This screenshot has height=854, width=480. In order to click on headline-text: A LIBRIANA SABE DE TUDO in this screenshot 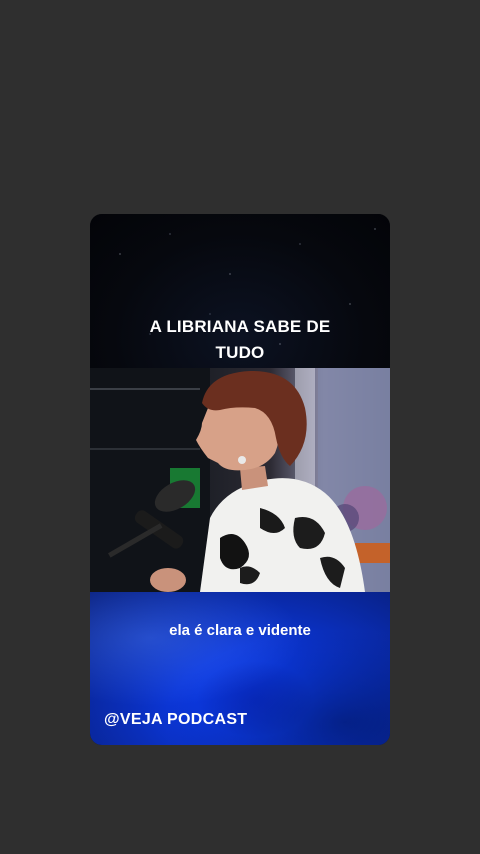, I will do `click(240, 339)`.